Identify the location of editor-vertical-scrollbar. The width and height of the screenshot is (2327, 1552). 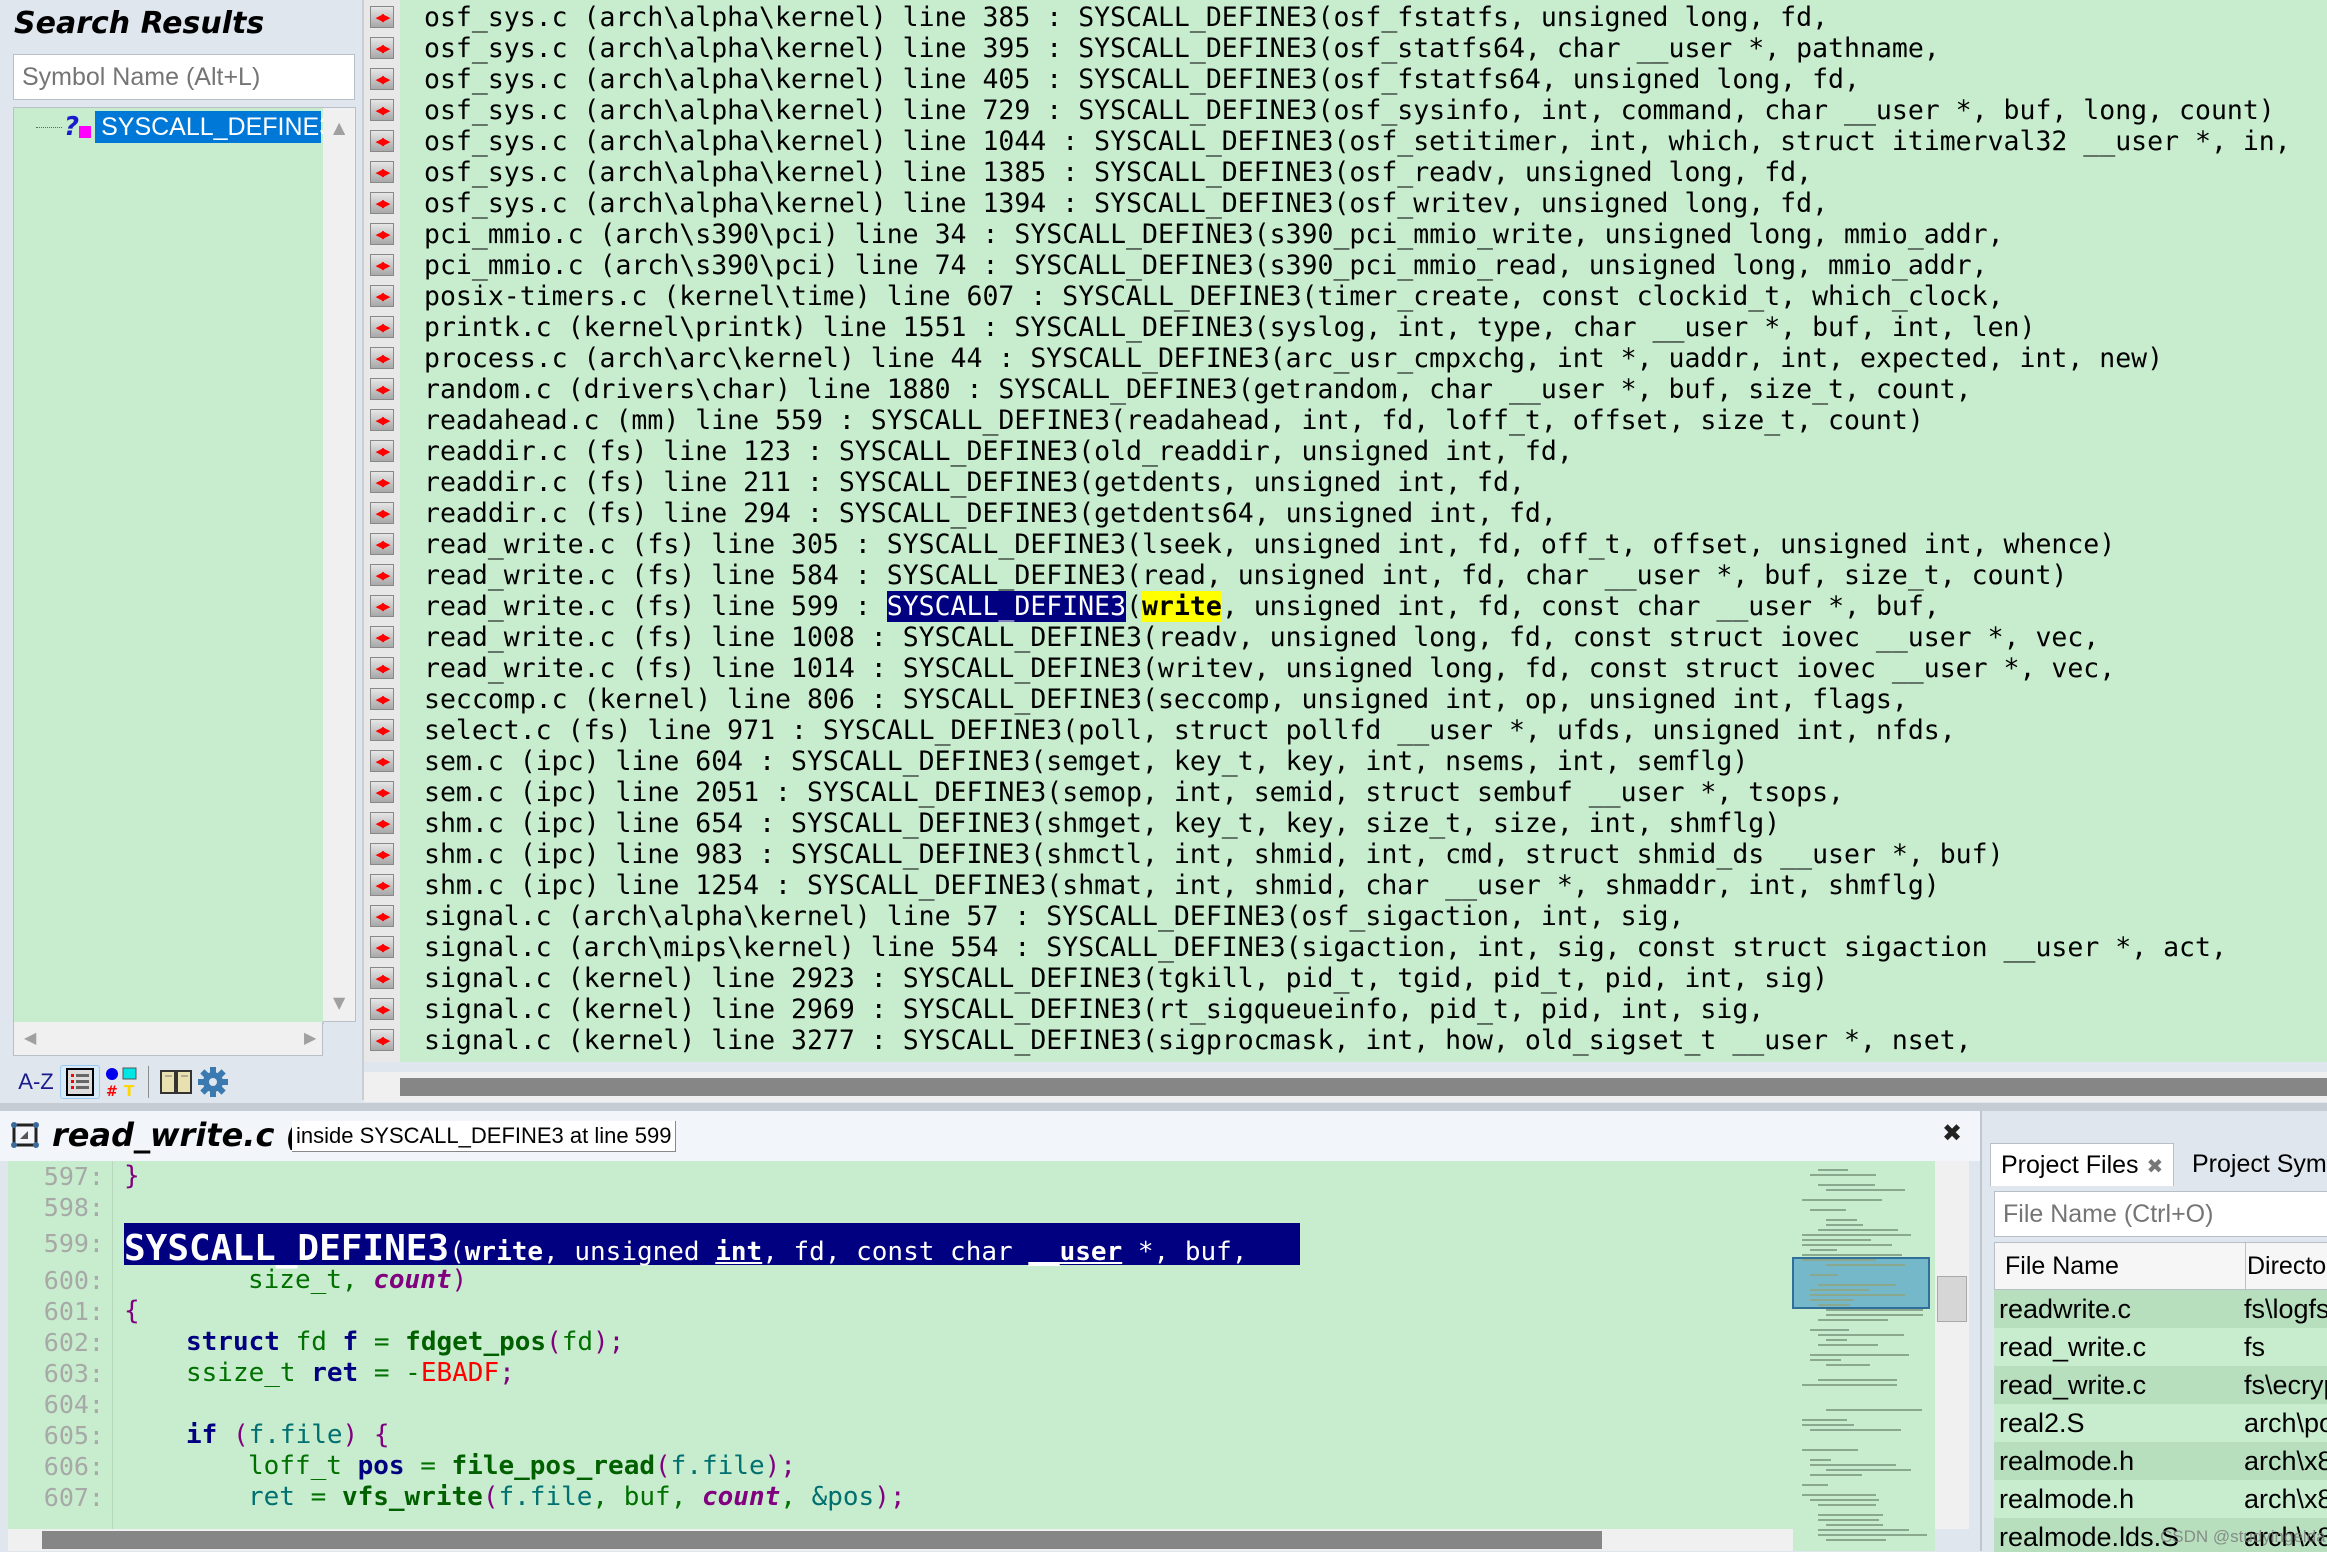
(1952, 1345).